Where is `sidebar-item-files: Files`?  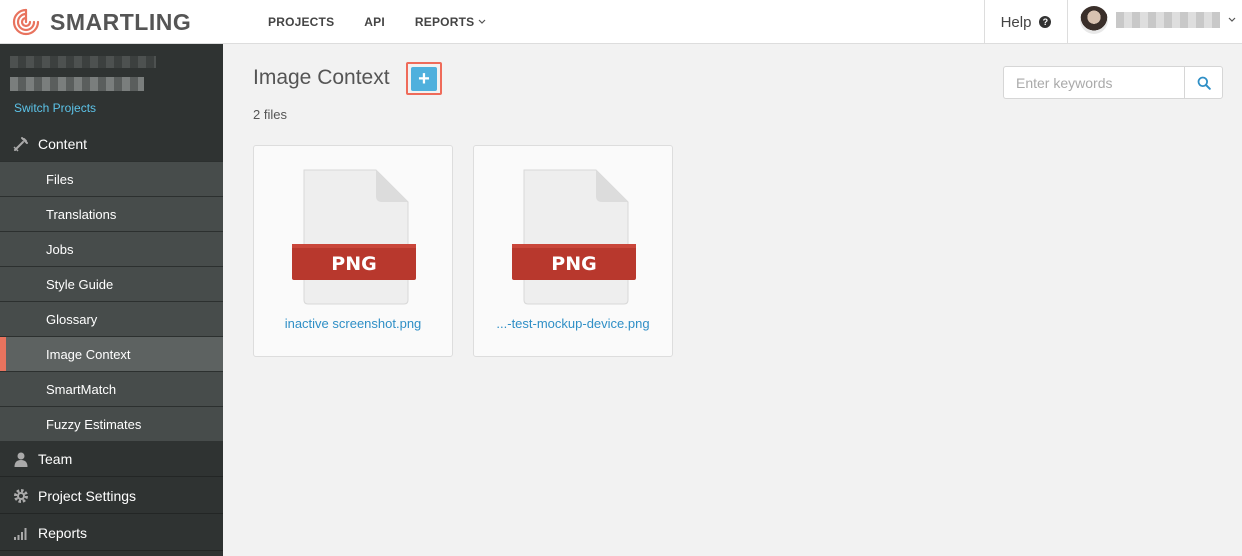 sidebar-item-files: Files is located at coordinates (111, 178).